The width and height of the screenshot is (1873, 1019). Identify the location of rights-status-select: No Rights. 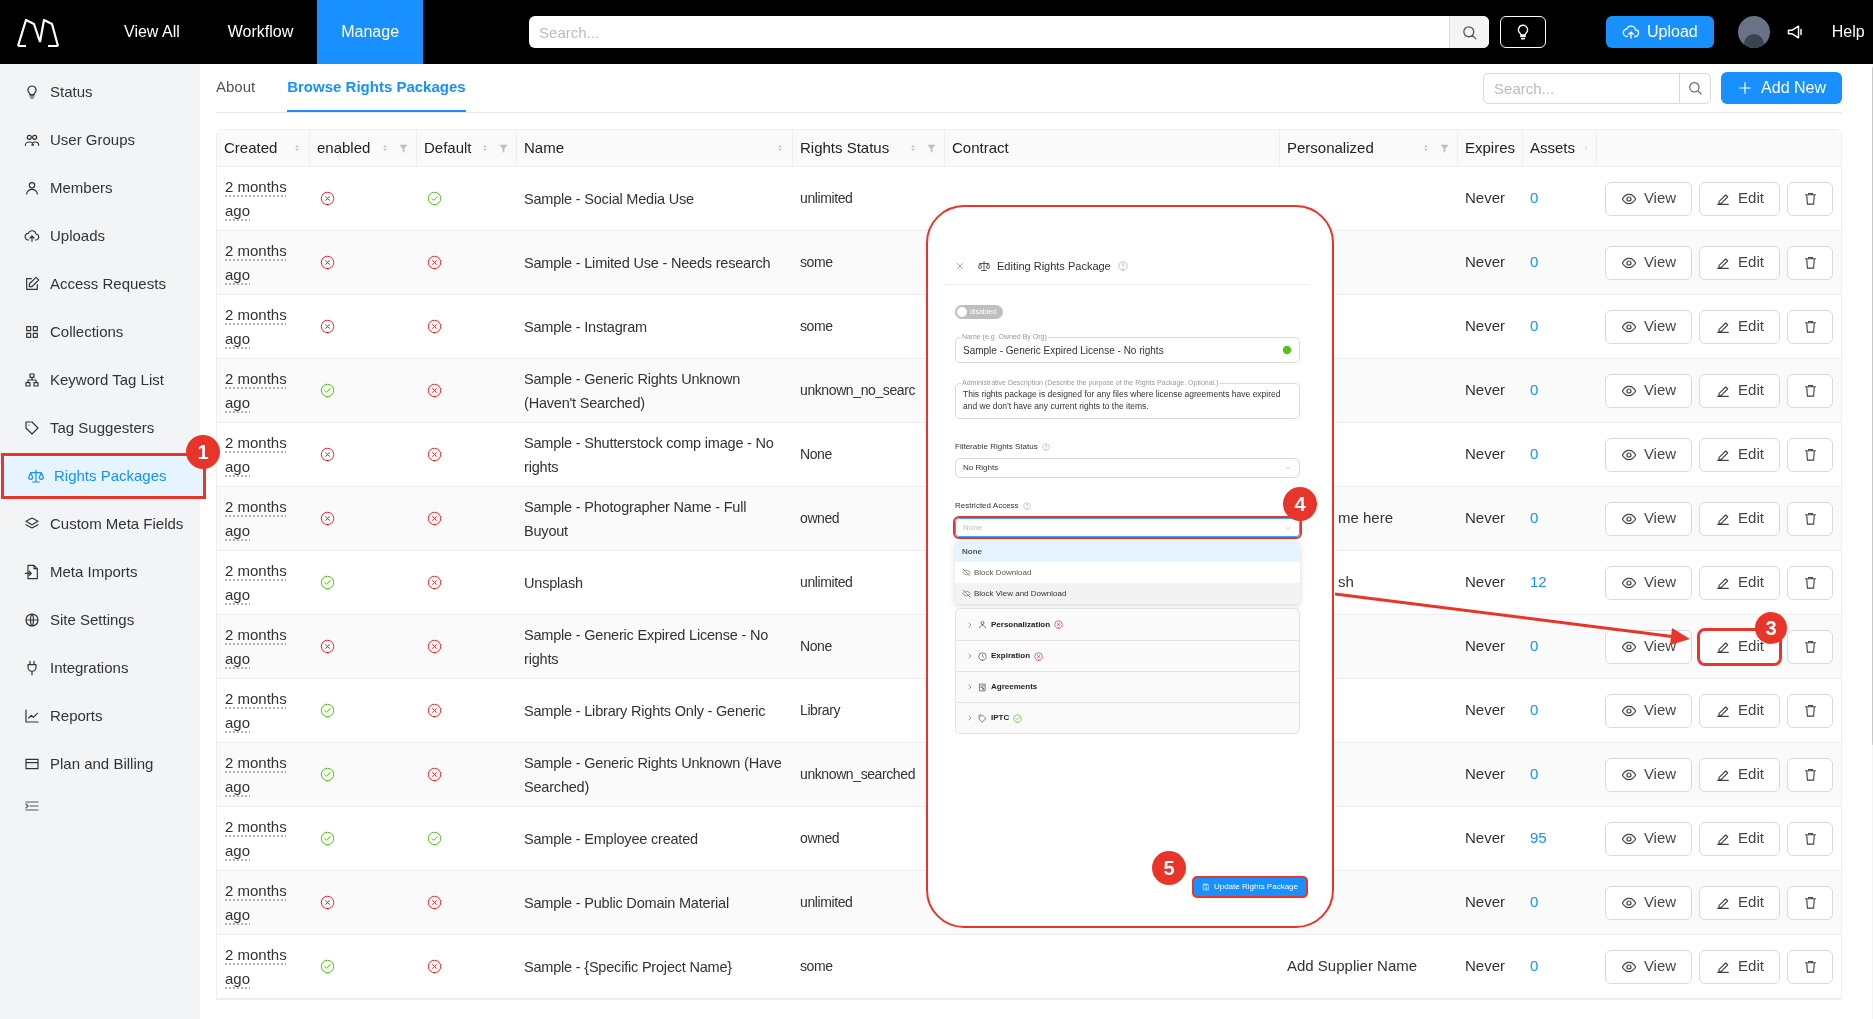
(1127, 468).